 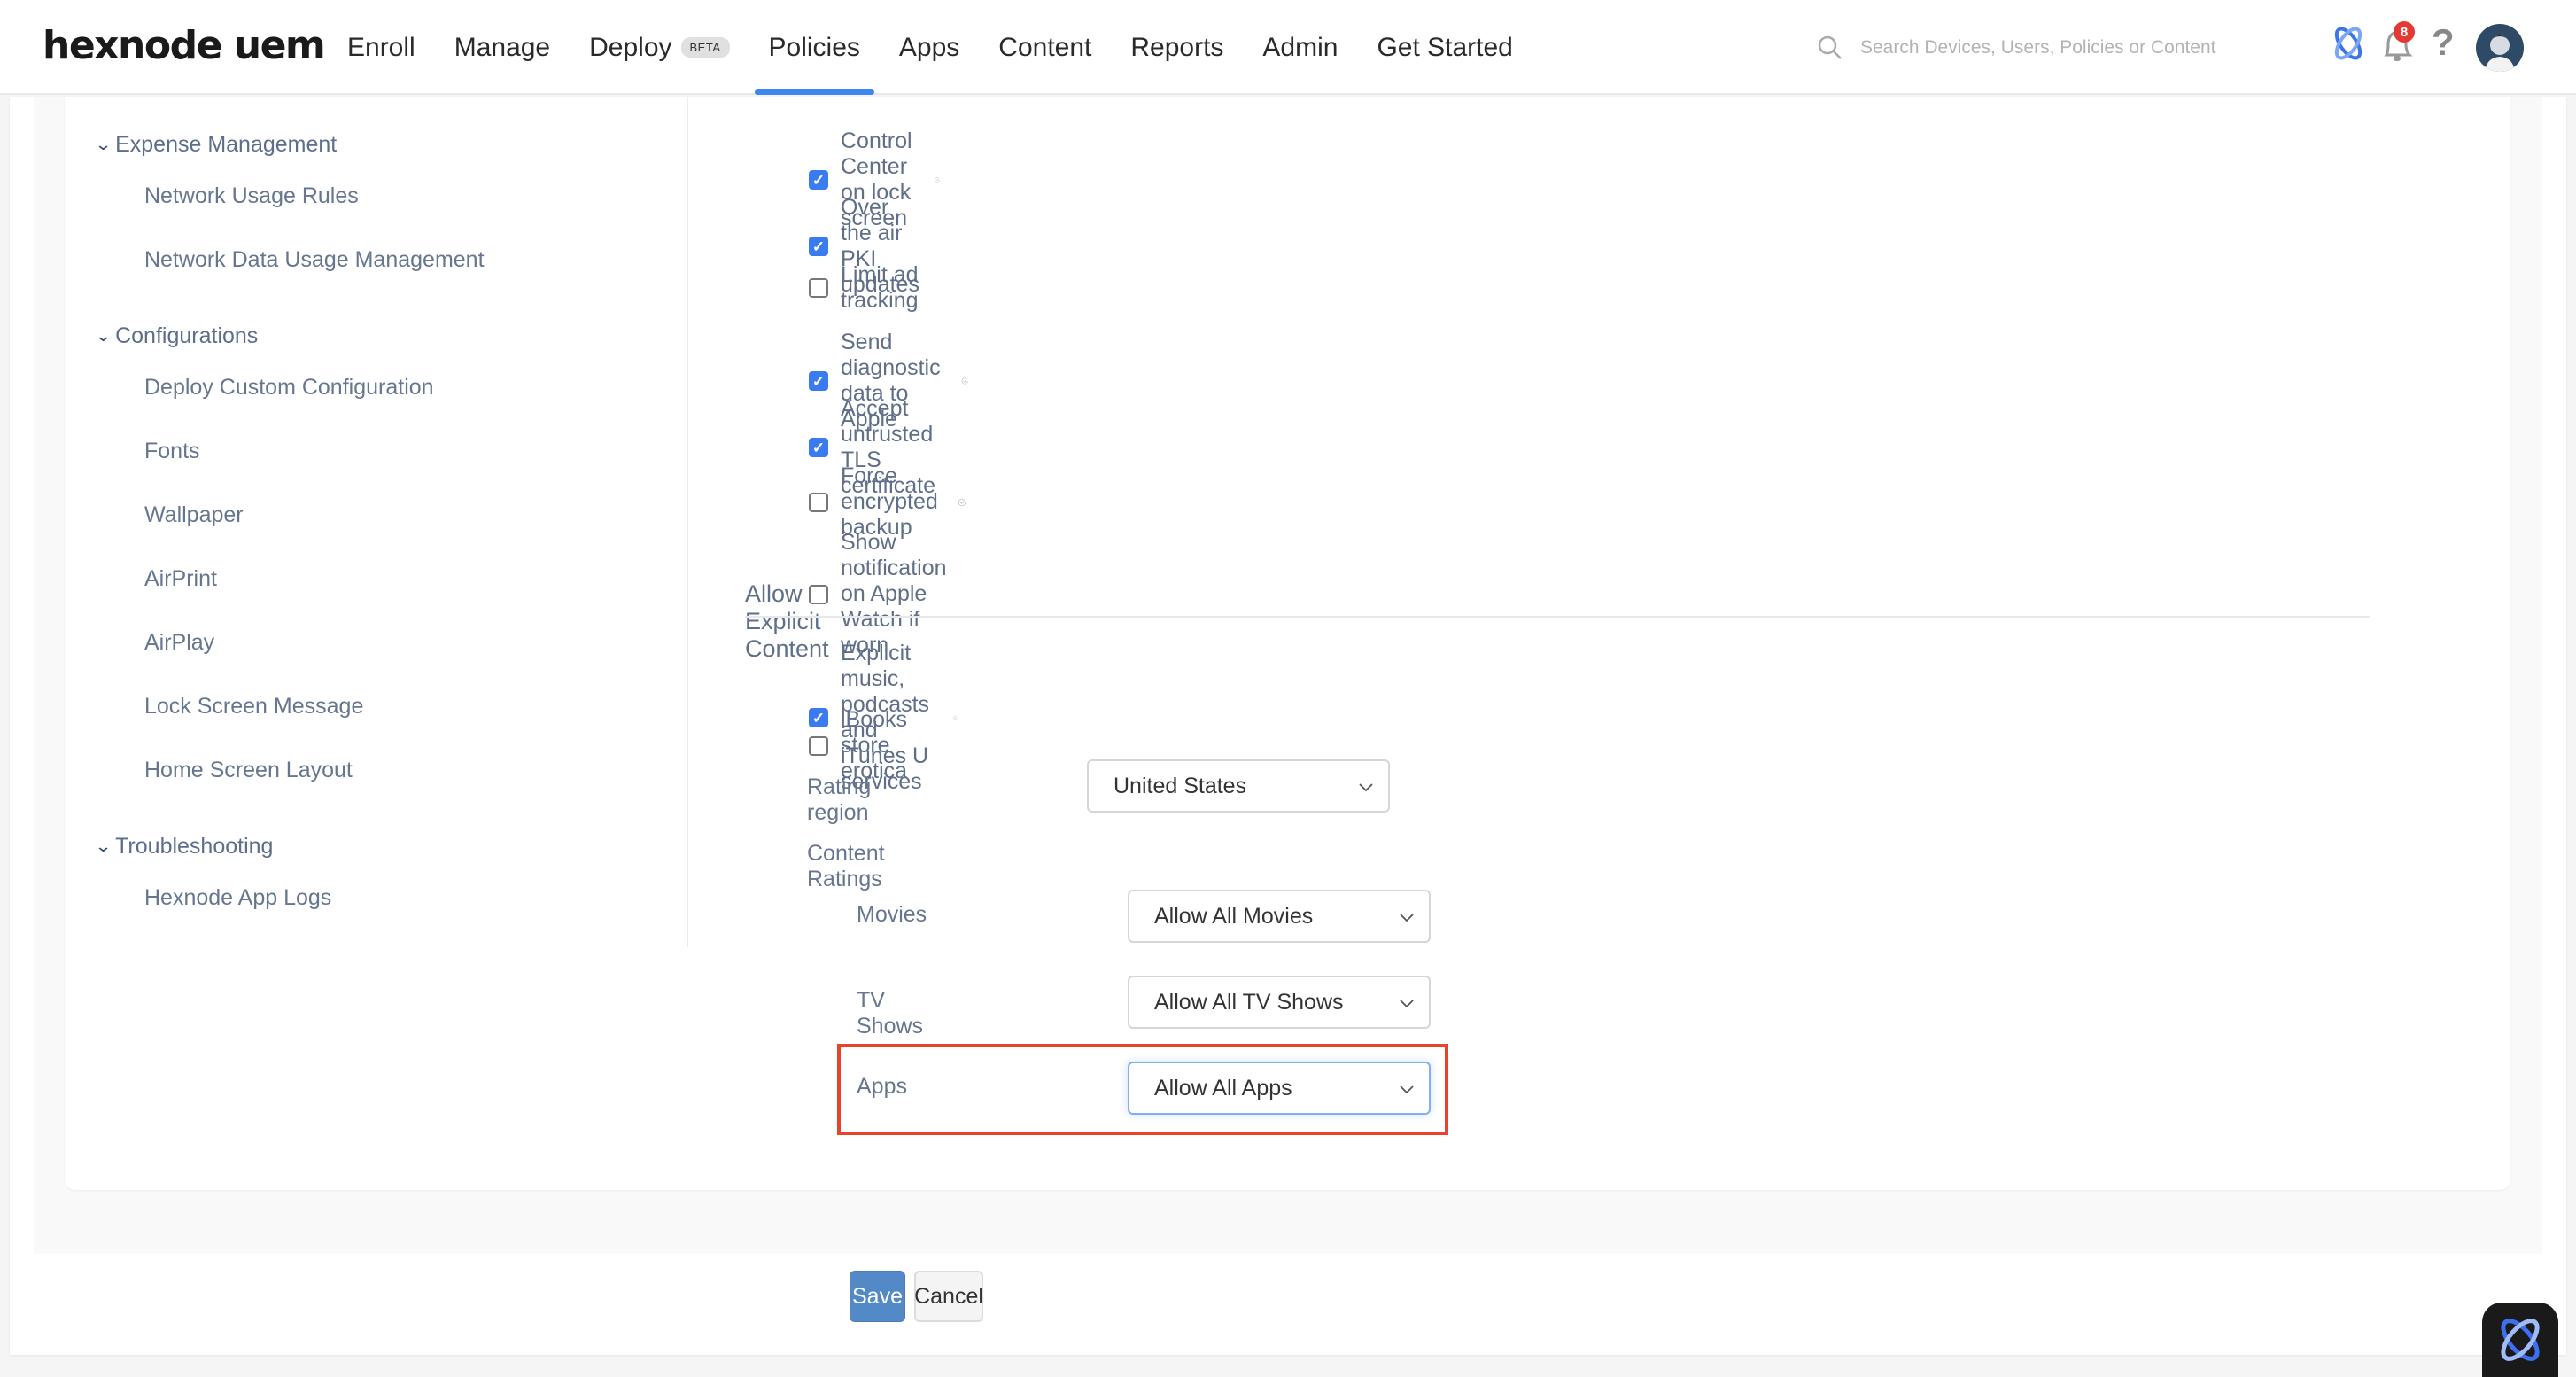 I want to click on setting-force-encrypted-backup: Force encrypted backup, so click(x=887, y=502).